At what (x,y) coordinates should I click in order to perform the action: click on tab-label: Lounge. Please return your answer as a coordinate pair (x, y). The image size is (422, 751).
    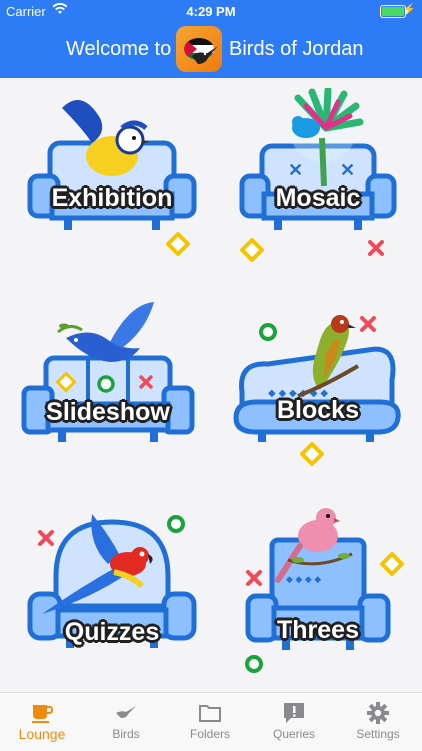
    Looking at the image, I should click on (42, 734).